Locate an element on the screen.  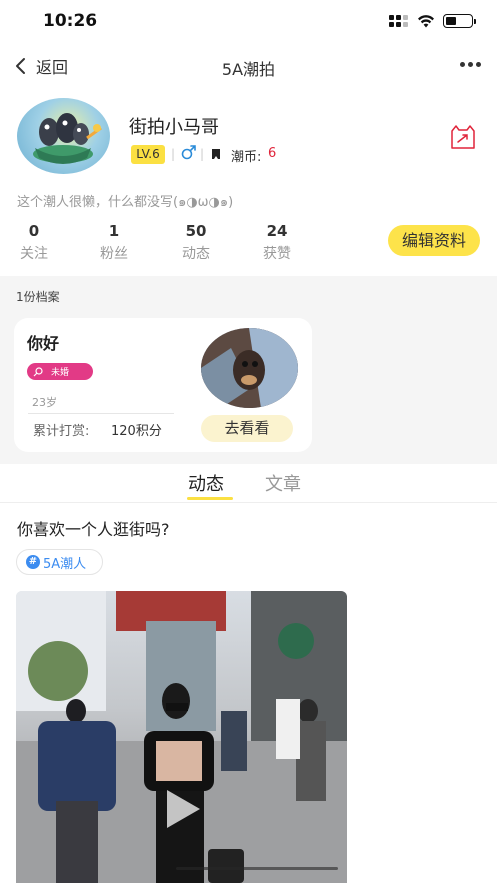
username: 街拍小马哥 is located at coordinates (174, 127).